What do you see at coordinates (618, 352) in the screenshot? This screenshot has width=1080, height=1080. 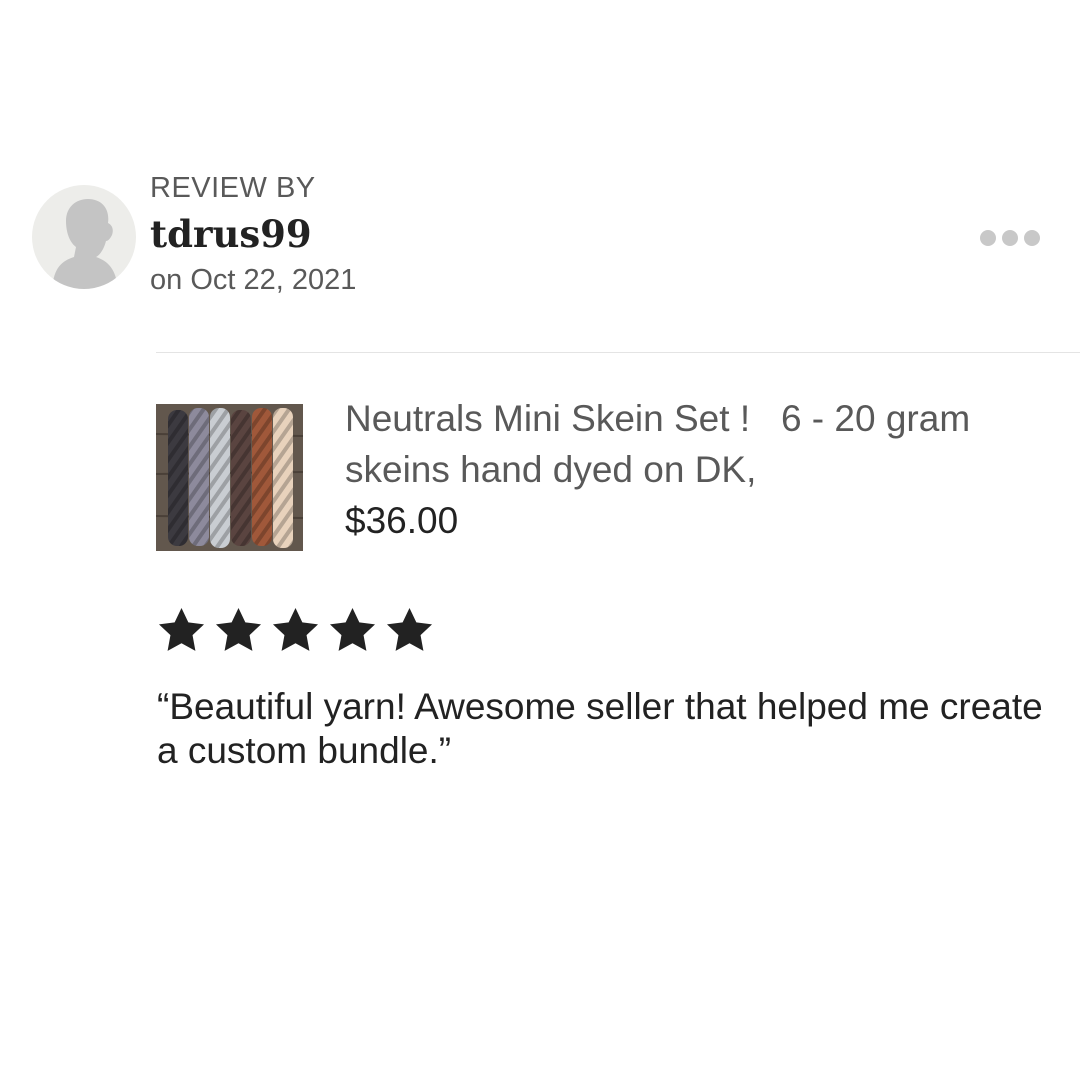 I see `section-divider` at bounding box center [618, 352].